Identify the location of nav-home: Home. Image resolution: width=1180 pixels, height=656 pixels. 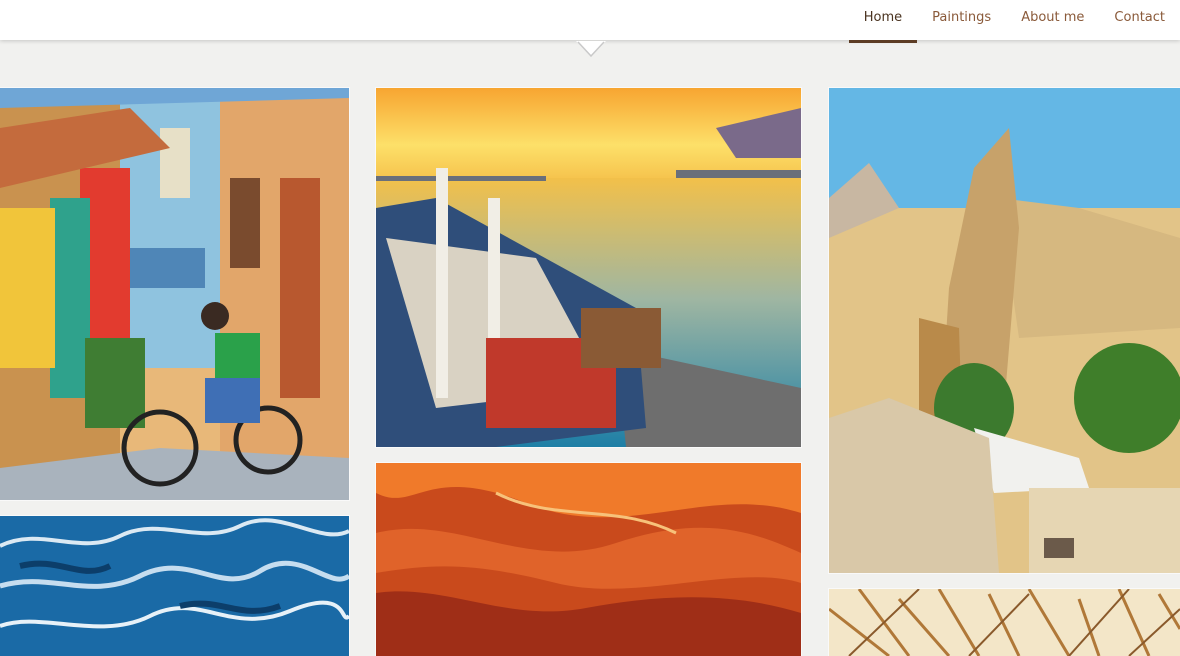
(883, 21).